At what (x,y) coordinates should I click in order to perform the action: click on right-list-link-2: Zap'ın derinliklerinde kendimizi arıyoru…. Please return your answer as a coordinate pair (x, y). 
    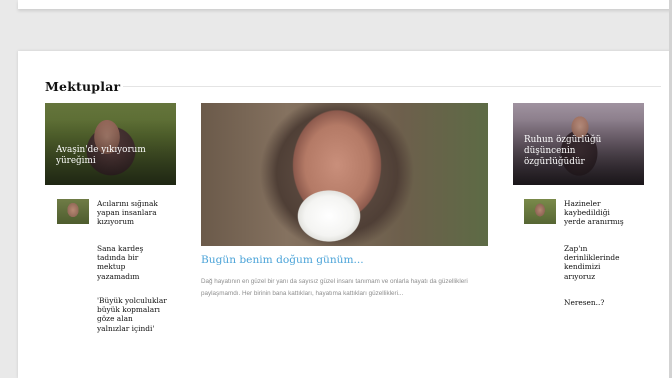
    Looking at the image, I should click on (597, 262).